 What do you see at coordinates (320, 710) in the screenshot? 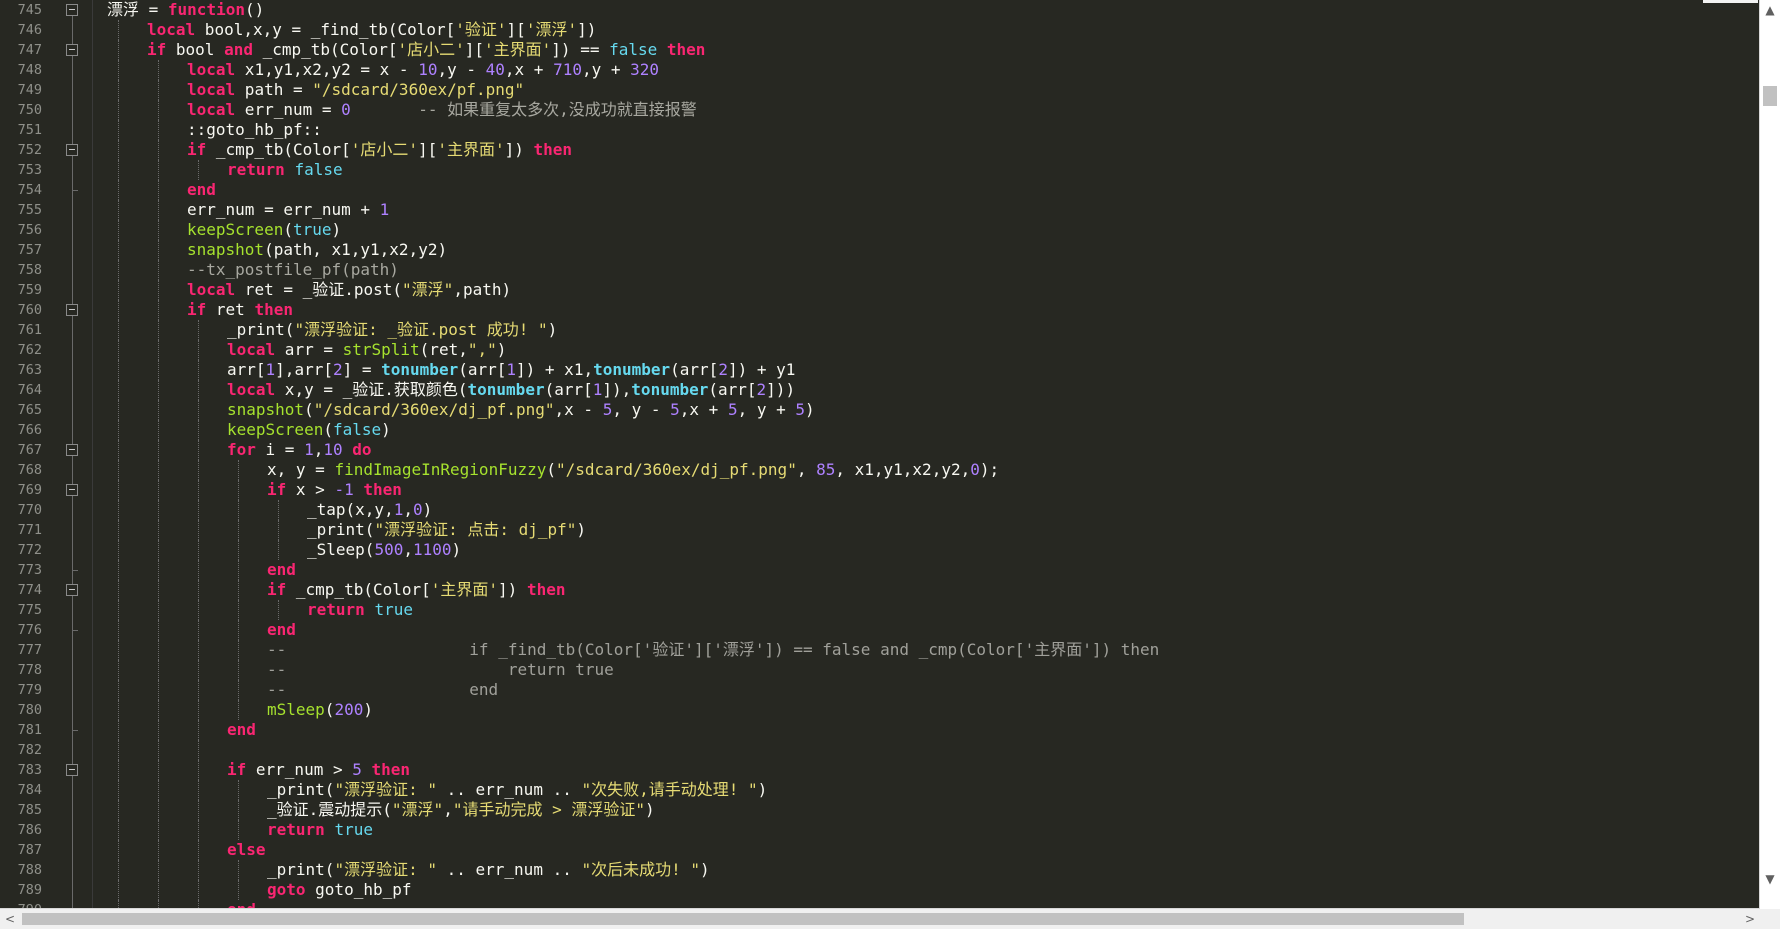
I see `code-line: mSleep(200)` at bounding box center [320, 710].